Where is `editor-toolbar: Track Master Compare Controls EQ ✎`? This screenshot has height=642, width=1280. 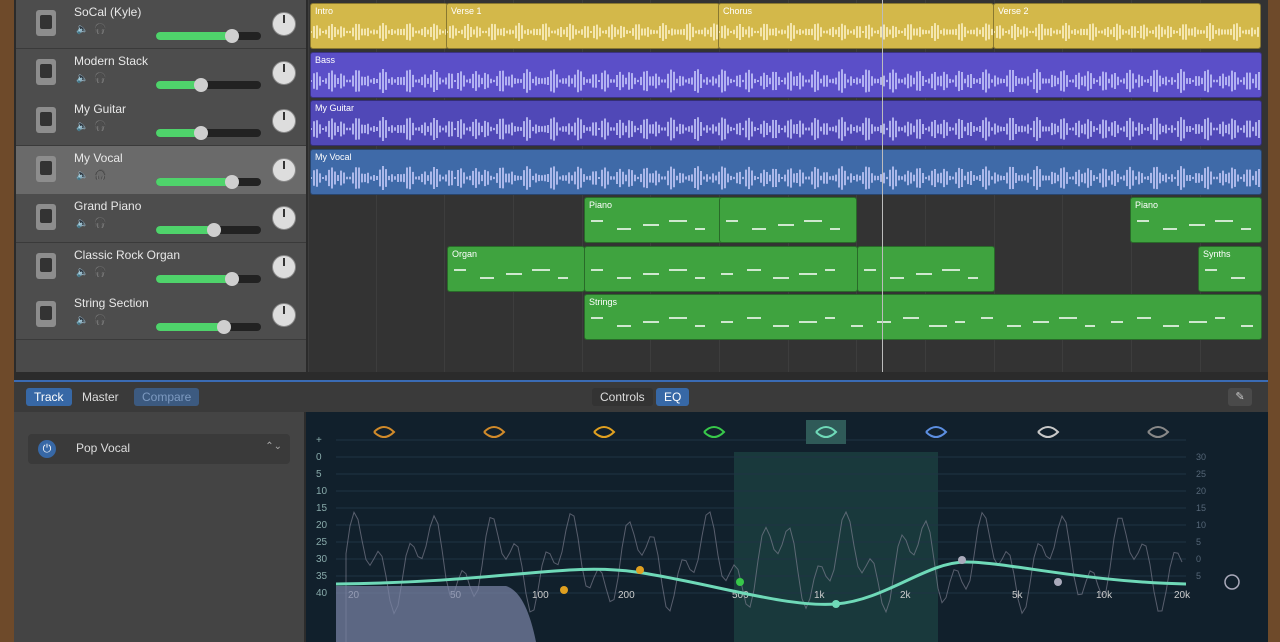
editor-toolbar: Track Master Compare Controls EQ ✎ is located at coordinates (641, 397).